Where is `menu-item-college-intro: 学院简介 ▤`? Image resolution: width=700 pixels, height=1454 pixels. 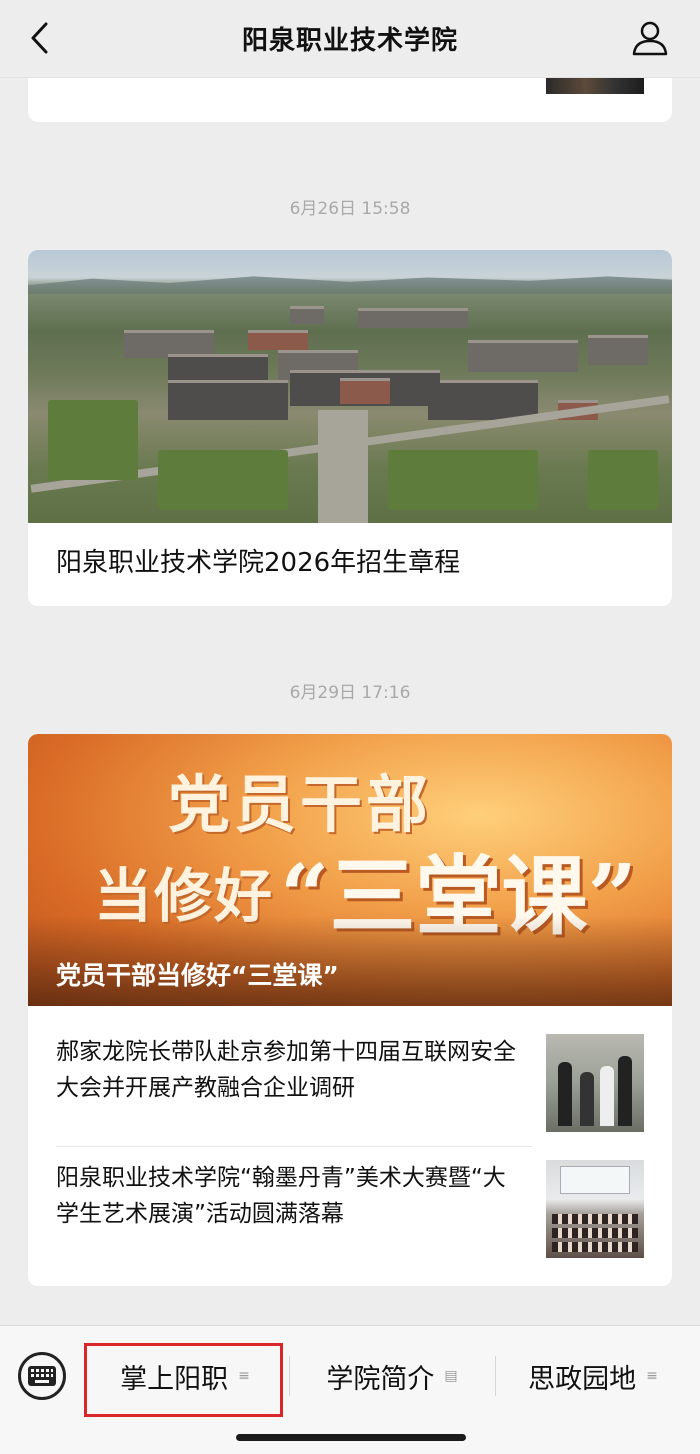
menu-item-college-intro: 学院简介 ▤ is located at coordinates (392, 1376).